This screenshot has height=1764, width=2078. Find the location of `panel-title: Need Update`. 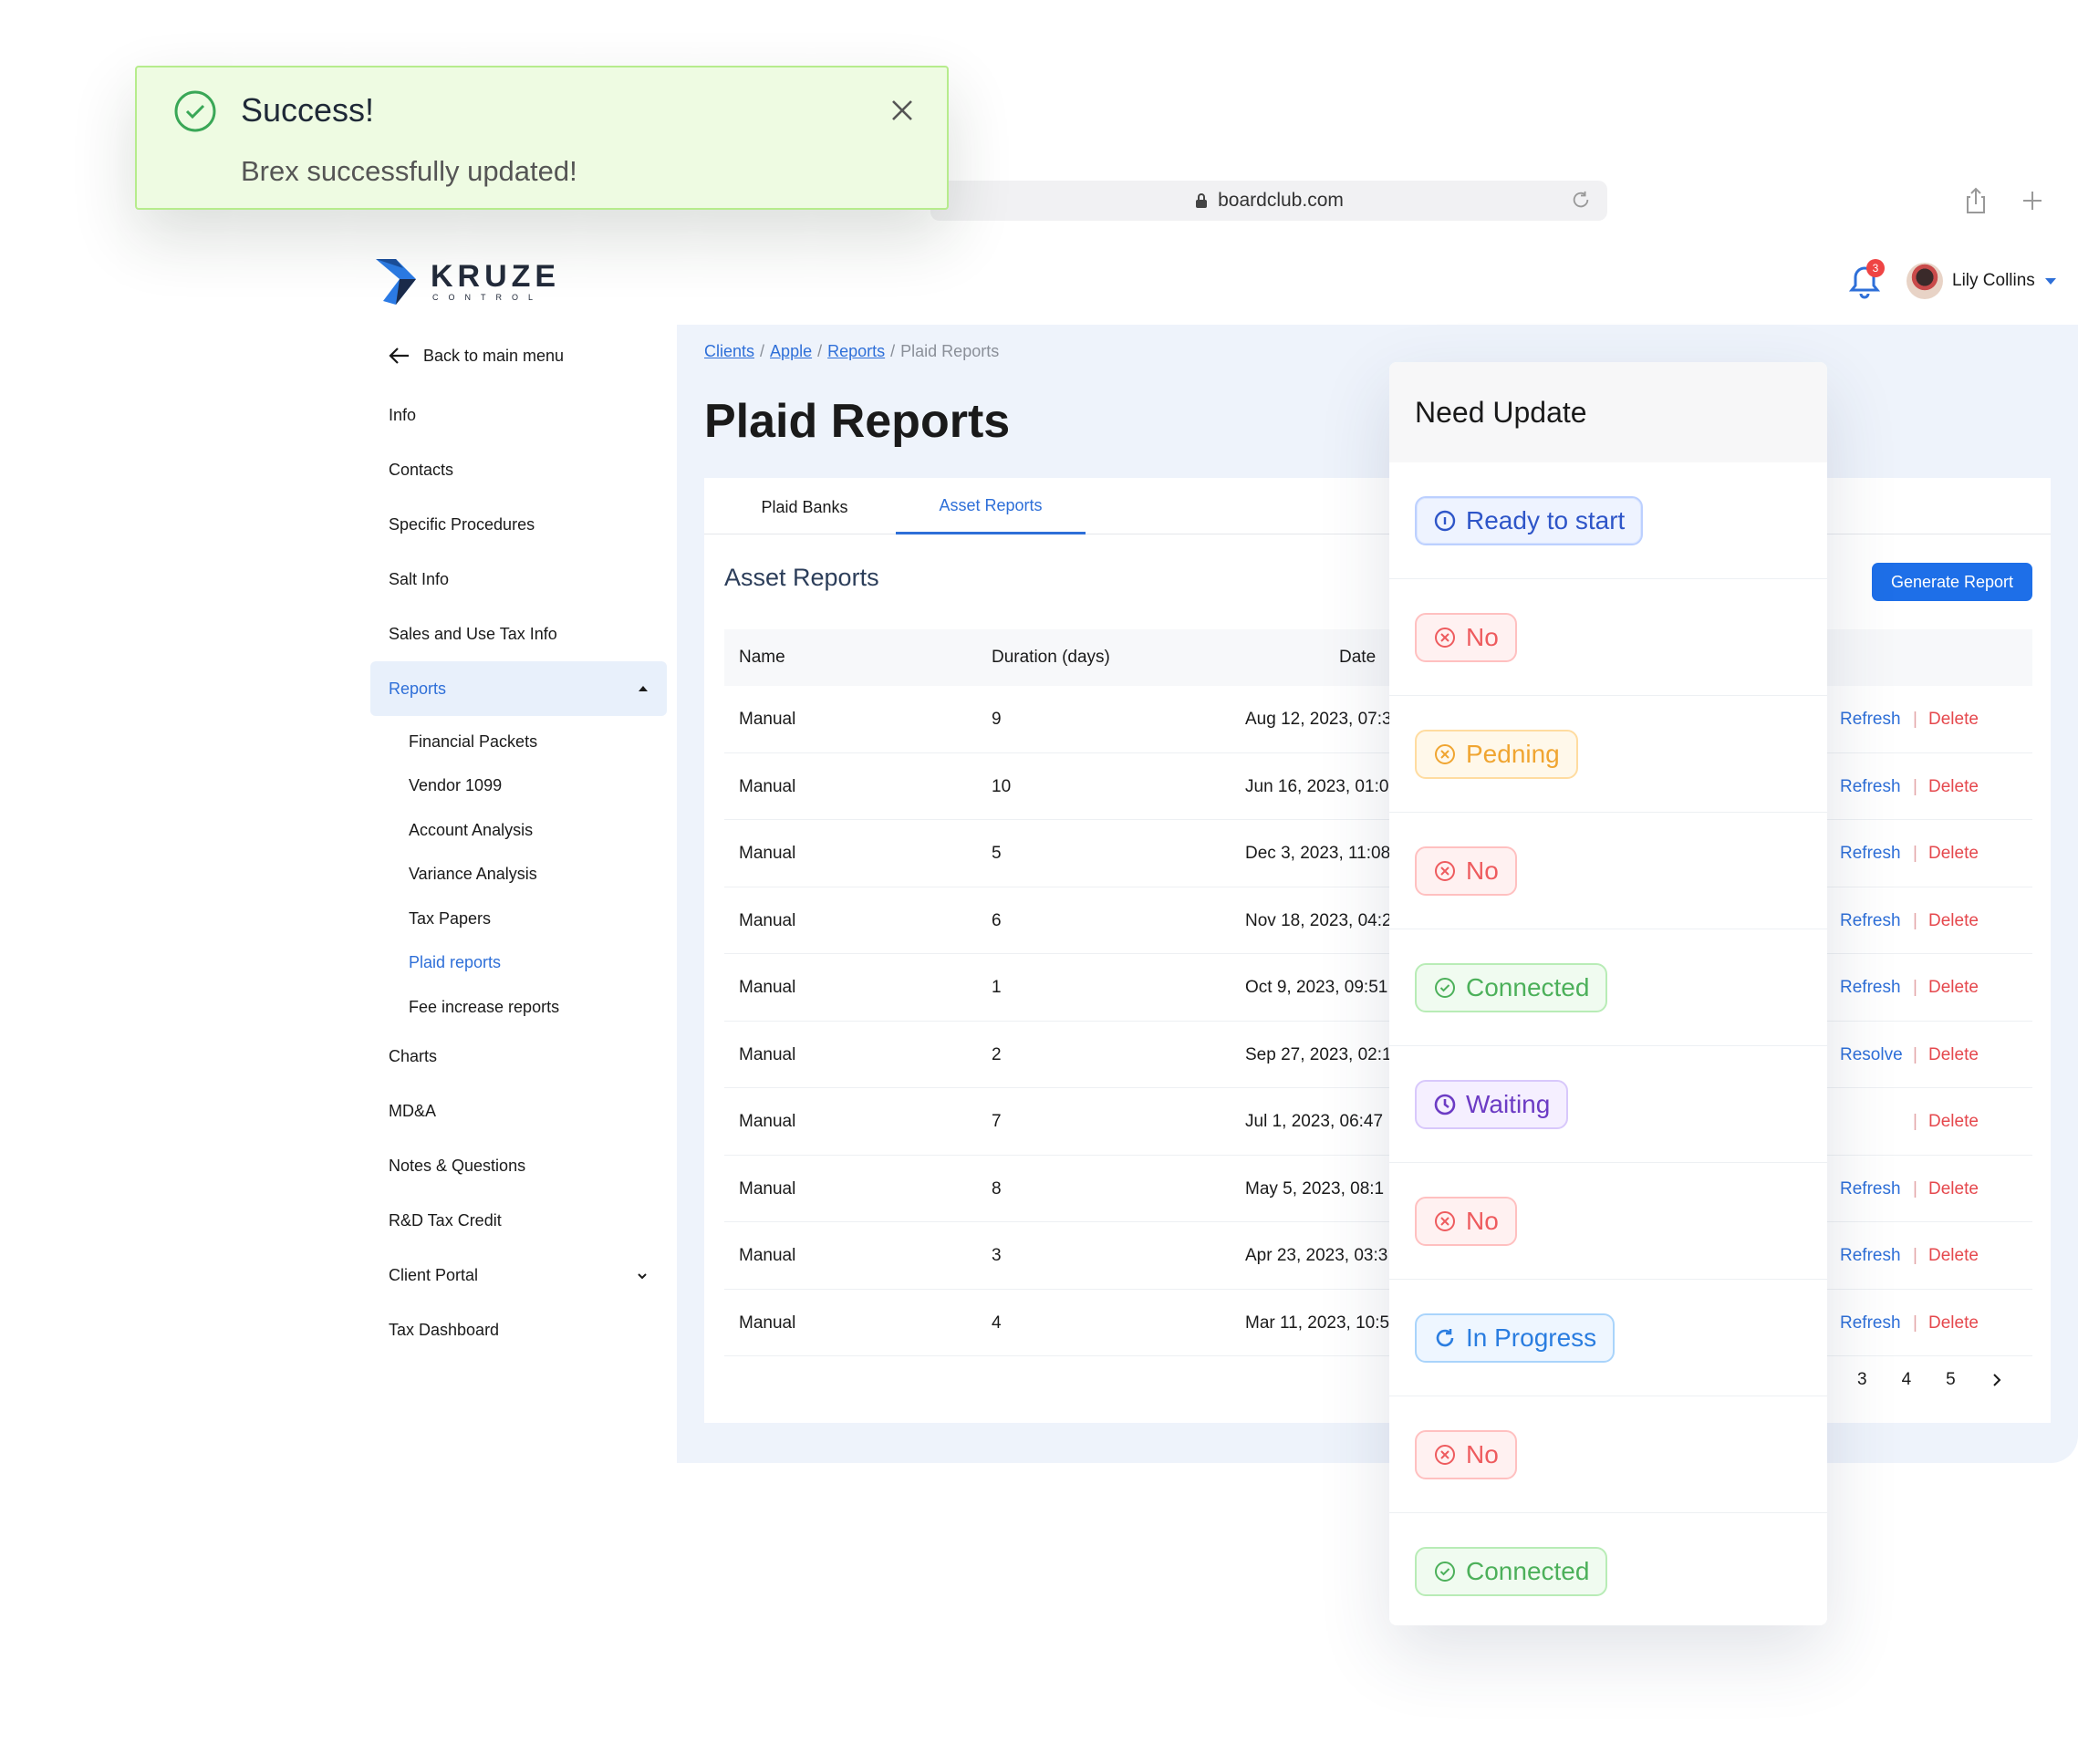

panel-title: Need Update is located at coordinates (1608, 412).